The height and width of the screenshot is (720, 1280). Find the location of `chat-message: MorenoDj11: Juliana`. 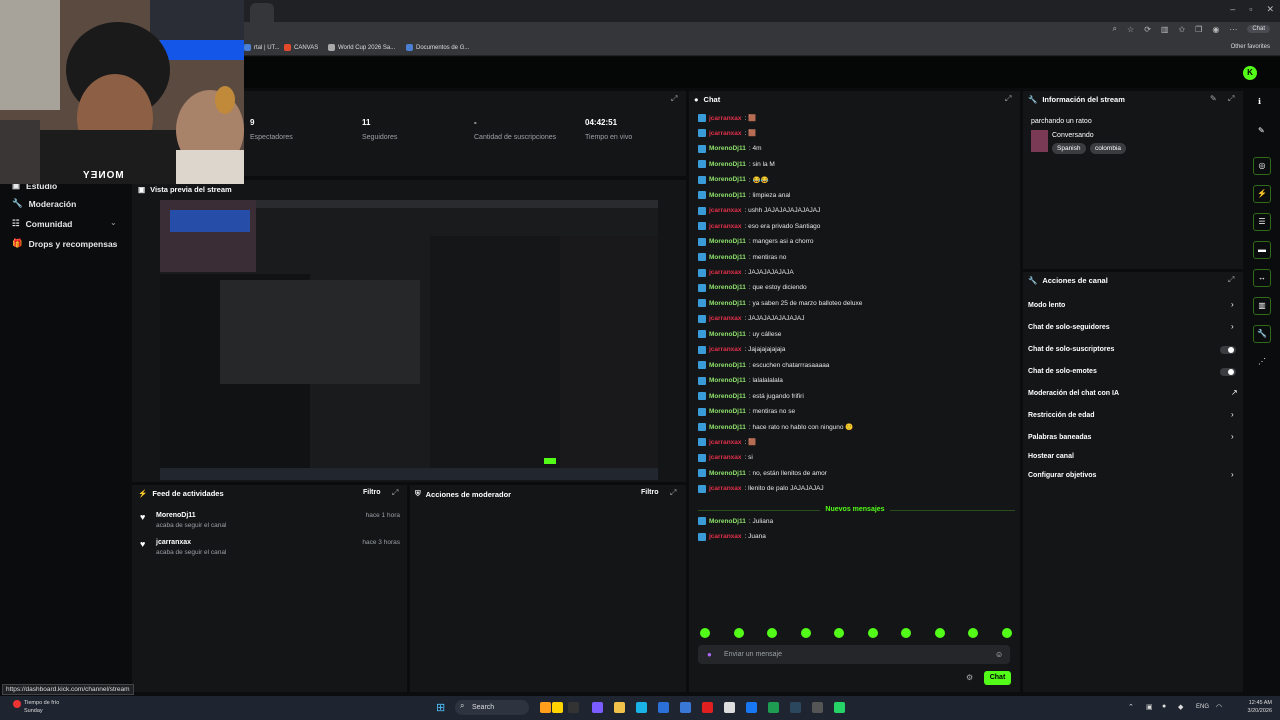

chat-message: MorenoDj11: Juliana is located at coordinates (735, 521).